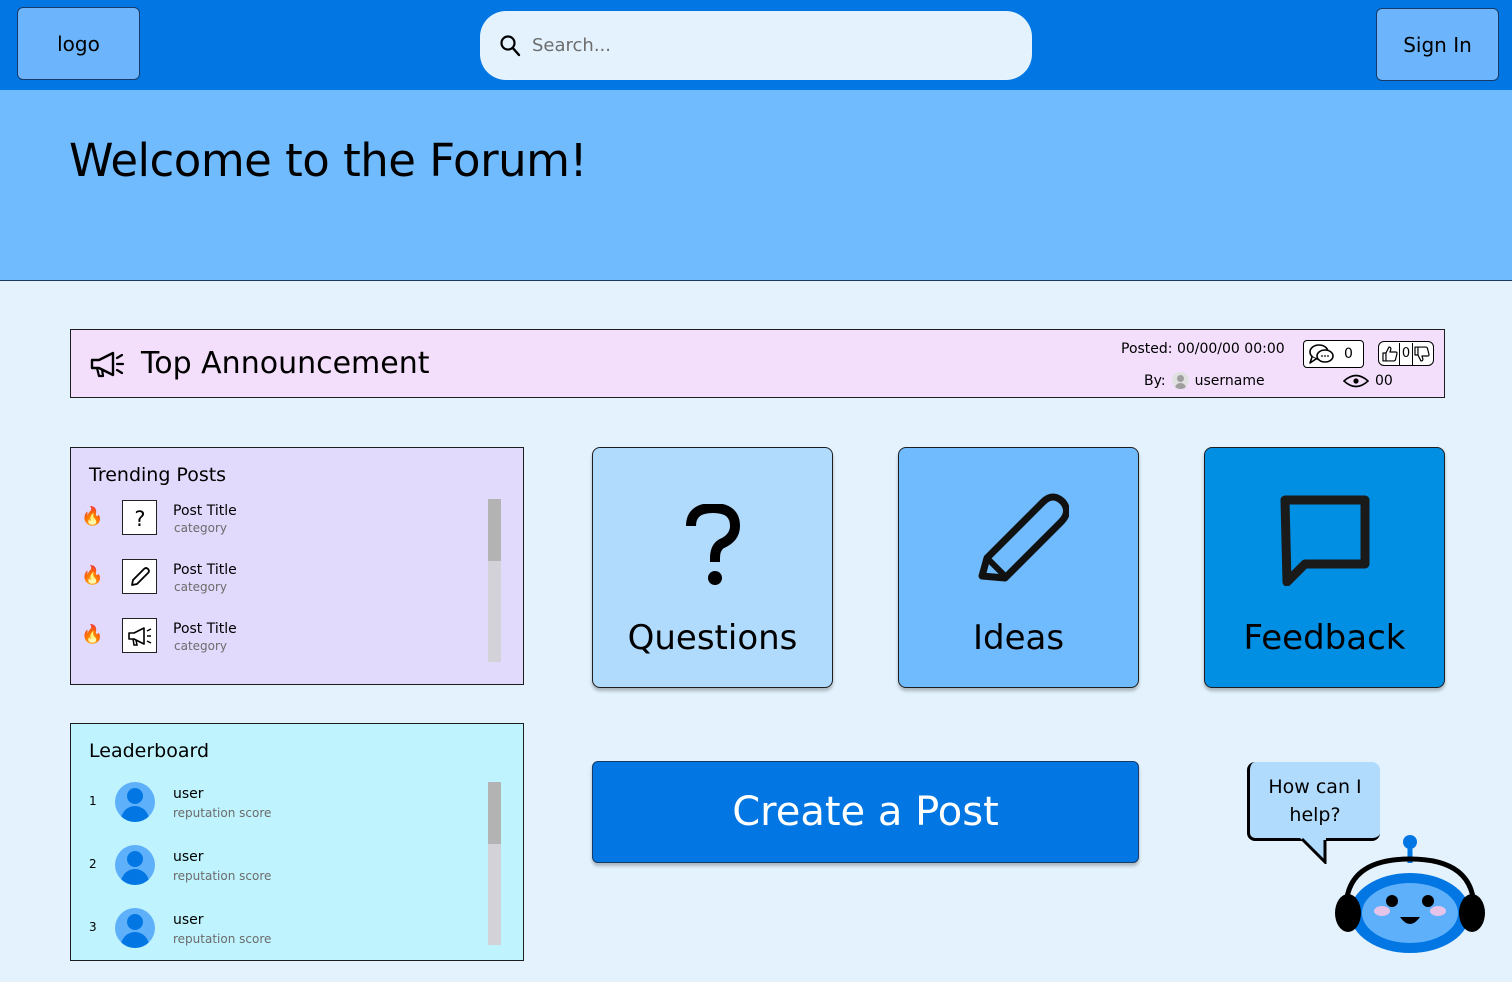  Describe the element at coordinates (93, 801) in the screenshot. I see `rank-number: 1` at that location.